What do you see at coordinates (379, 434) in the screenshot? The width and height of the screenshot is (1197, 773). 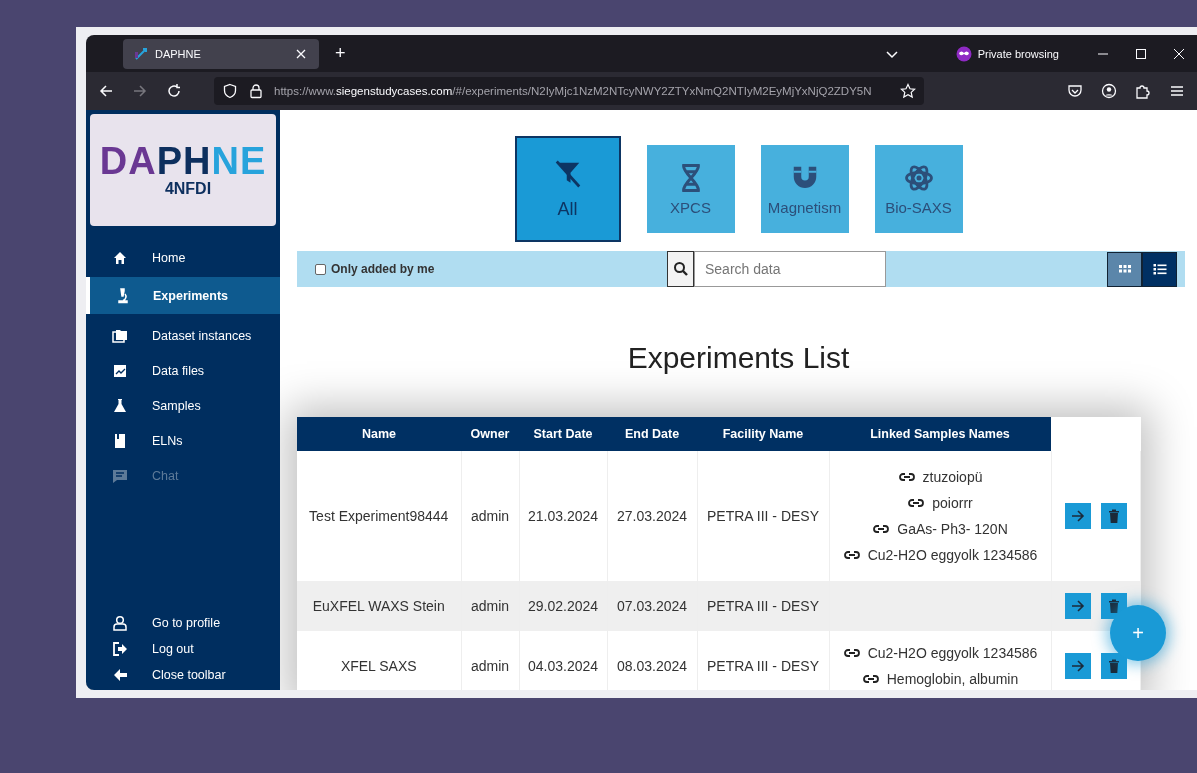 I see `column-header: Name` at bounding box center [379, 434].